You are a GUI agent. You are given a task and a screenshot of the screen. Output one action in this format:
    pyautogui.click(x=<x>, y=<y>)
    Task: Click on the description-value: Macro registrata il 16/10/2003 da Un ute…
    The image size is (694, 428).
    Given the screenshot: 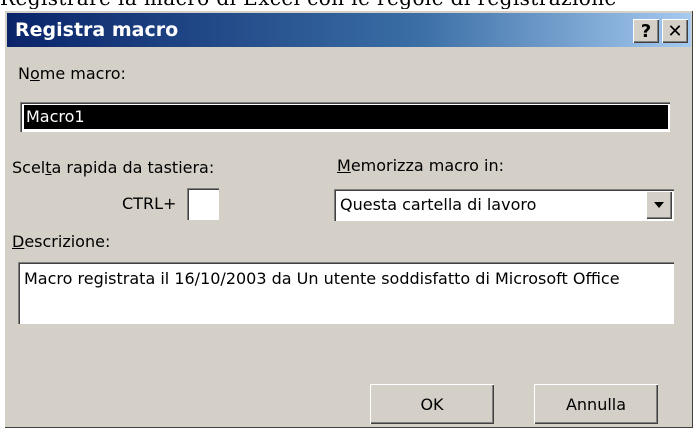 What is the action you would take?
    pyautogui.click(x=322, y=278)
    